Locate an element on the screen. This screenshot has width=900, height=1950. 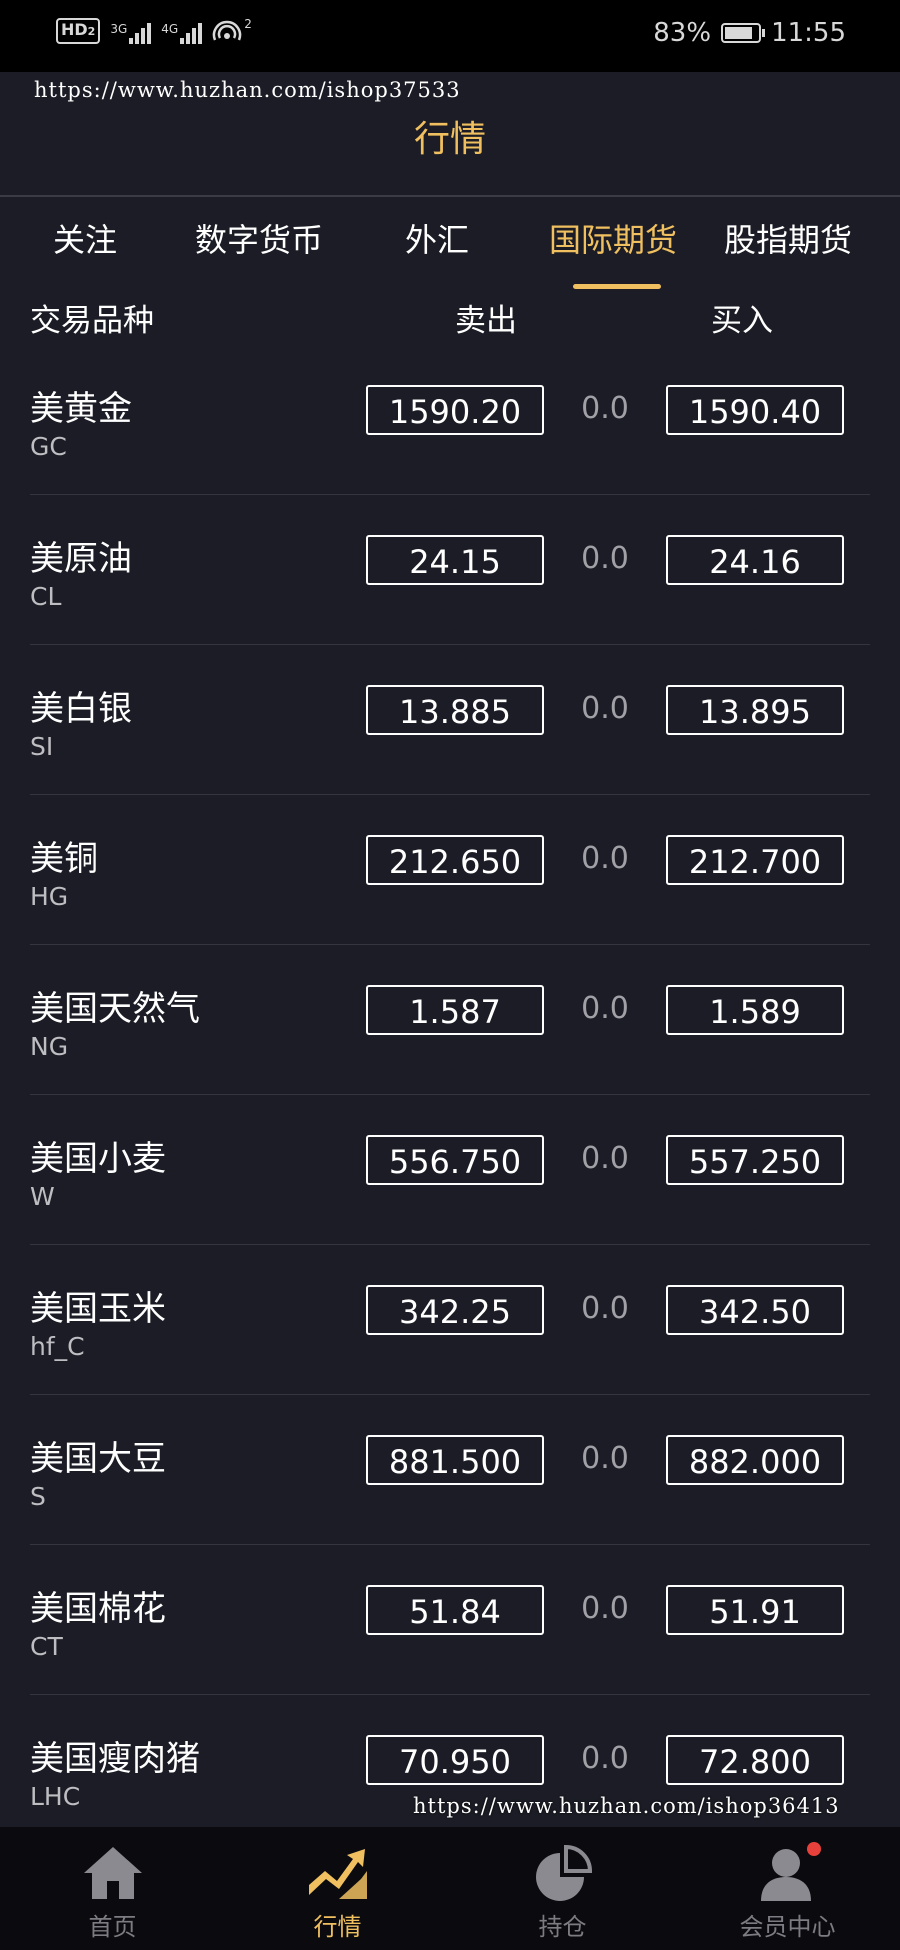
quote-row: 美国大豆 S 881.500 0.0 882.000 is located at coordinates (450, 1470).